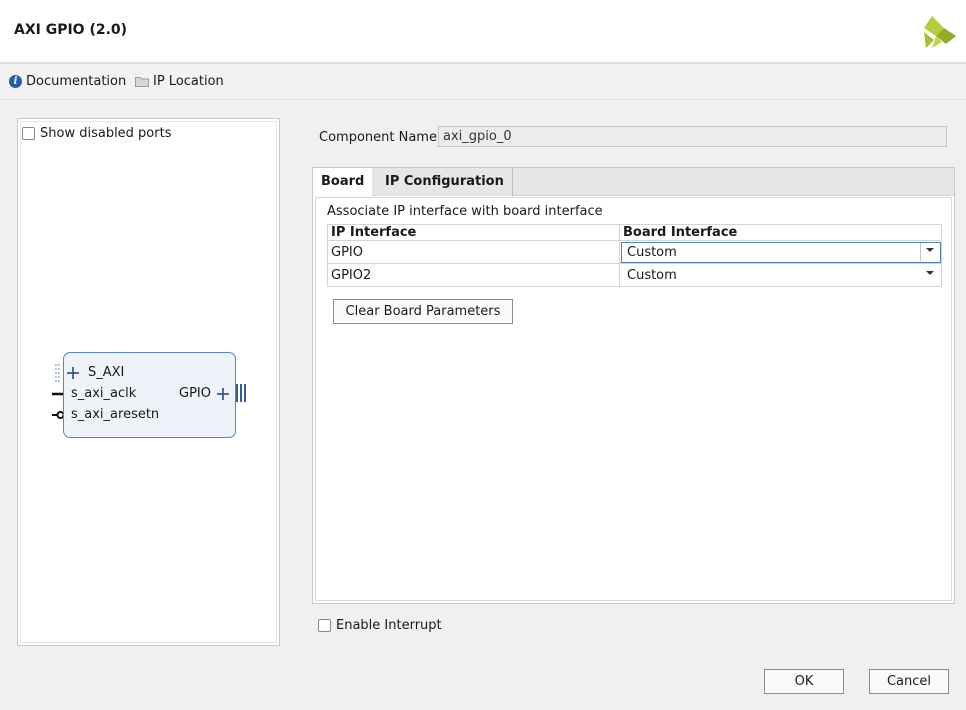  Describe the element at coordinates (473, 275) in the screenshot. I see `ip-interface-cell: GPIO2` at that location.